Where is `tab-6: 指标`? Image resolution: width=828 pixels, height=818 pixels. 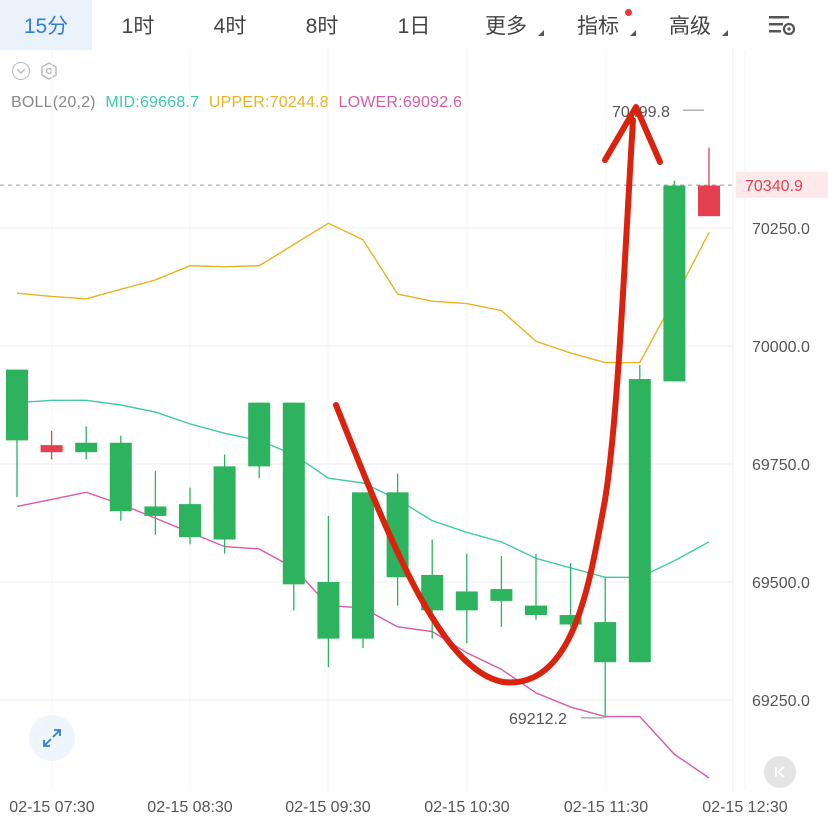
tab-6: 指标 is located at coordinates (598, 25).